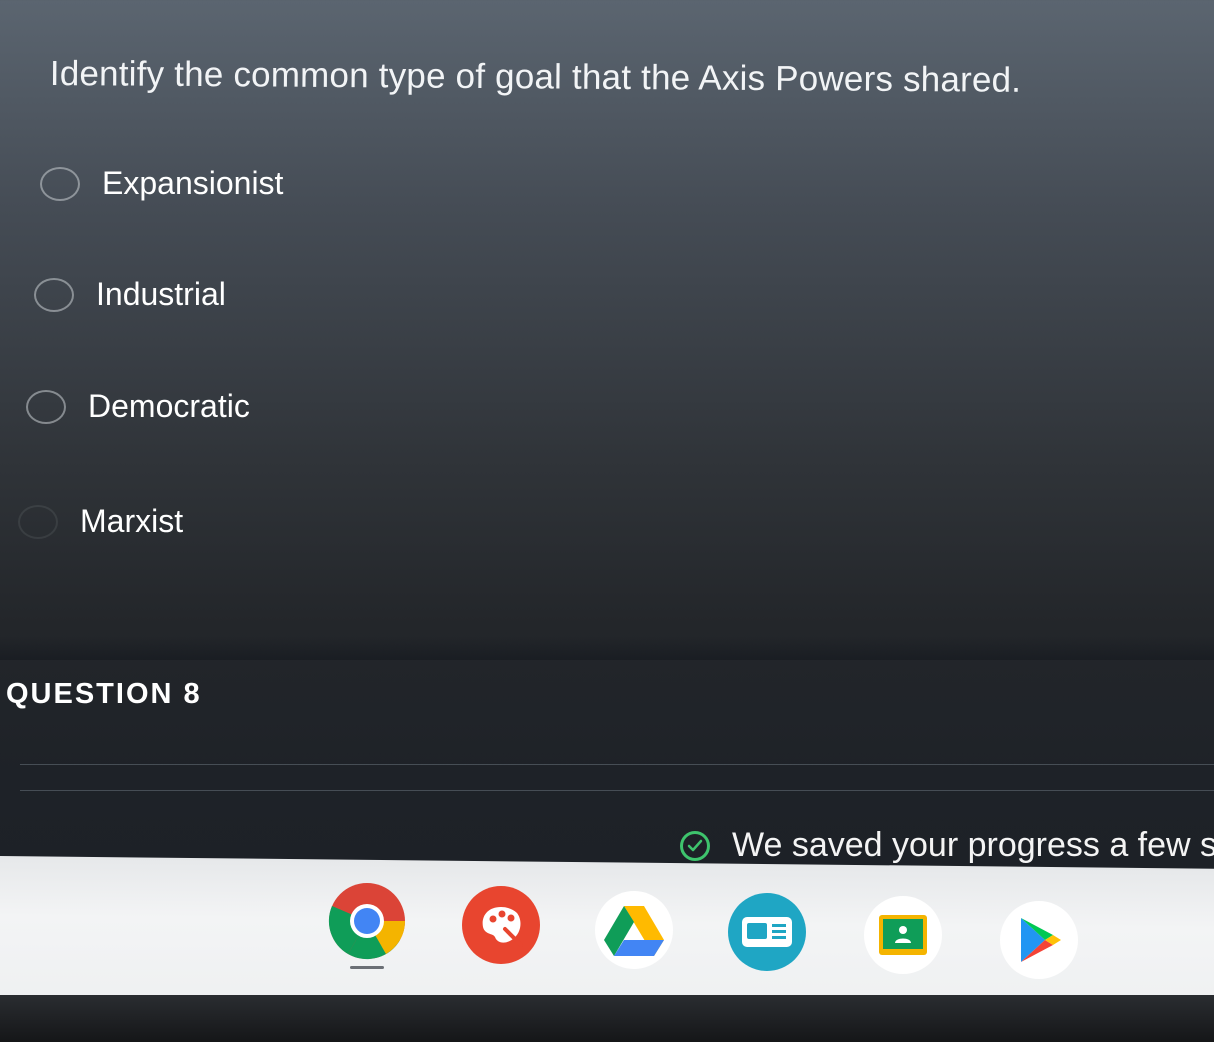 The width and height of the screenshot is (1214, 1042). I want to click on option-label: Democratic, so click(169, 406).